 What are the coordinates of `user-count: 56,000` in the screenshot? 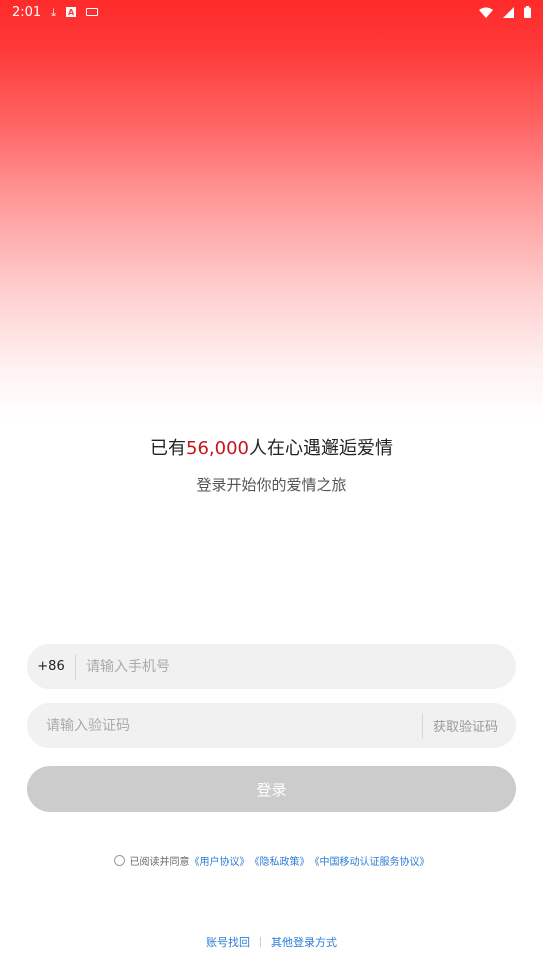 It's located at (217, 448).